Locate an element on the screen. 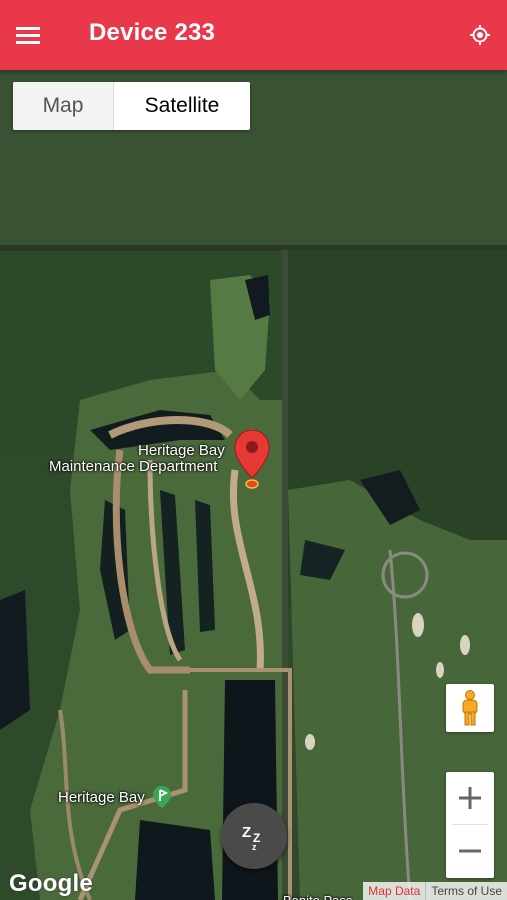  map-attribution: Map Data Terms of Use is located at coordinates (435, 891).